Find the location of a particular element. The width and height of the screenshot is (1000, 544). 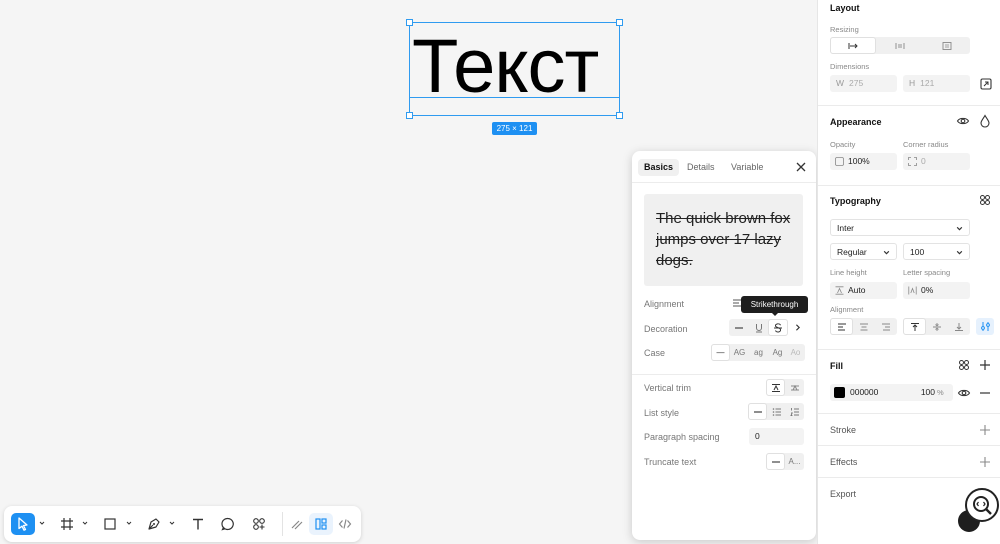

case-control: — AG ag Ag Ao is located at coordinates (758, 352).